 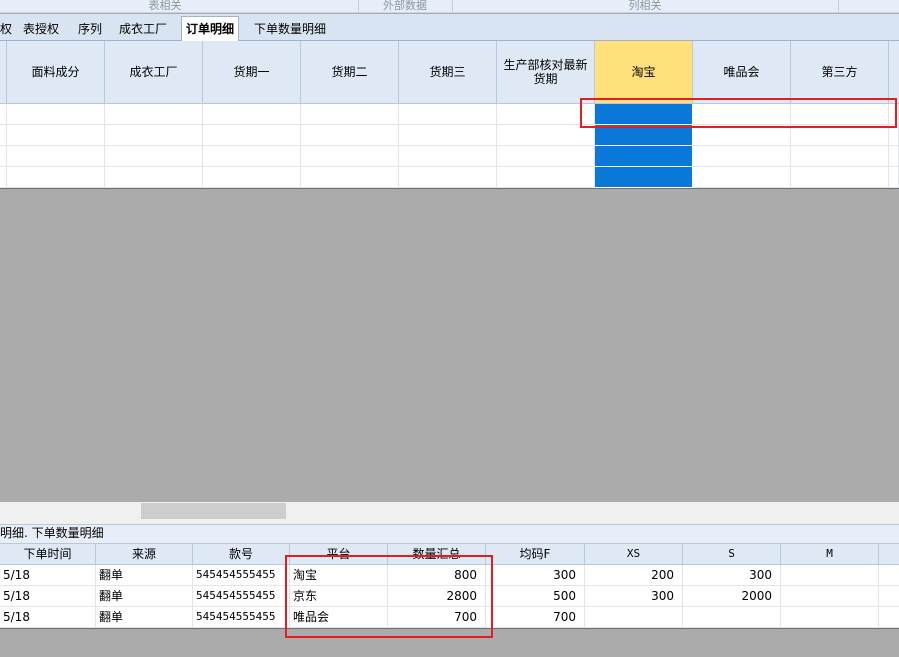 What do you see at coordinates (634, 554) in the screenshot?
I see `column-header-xs: XS` at bounding box center [634, 554].